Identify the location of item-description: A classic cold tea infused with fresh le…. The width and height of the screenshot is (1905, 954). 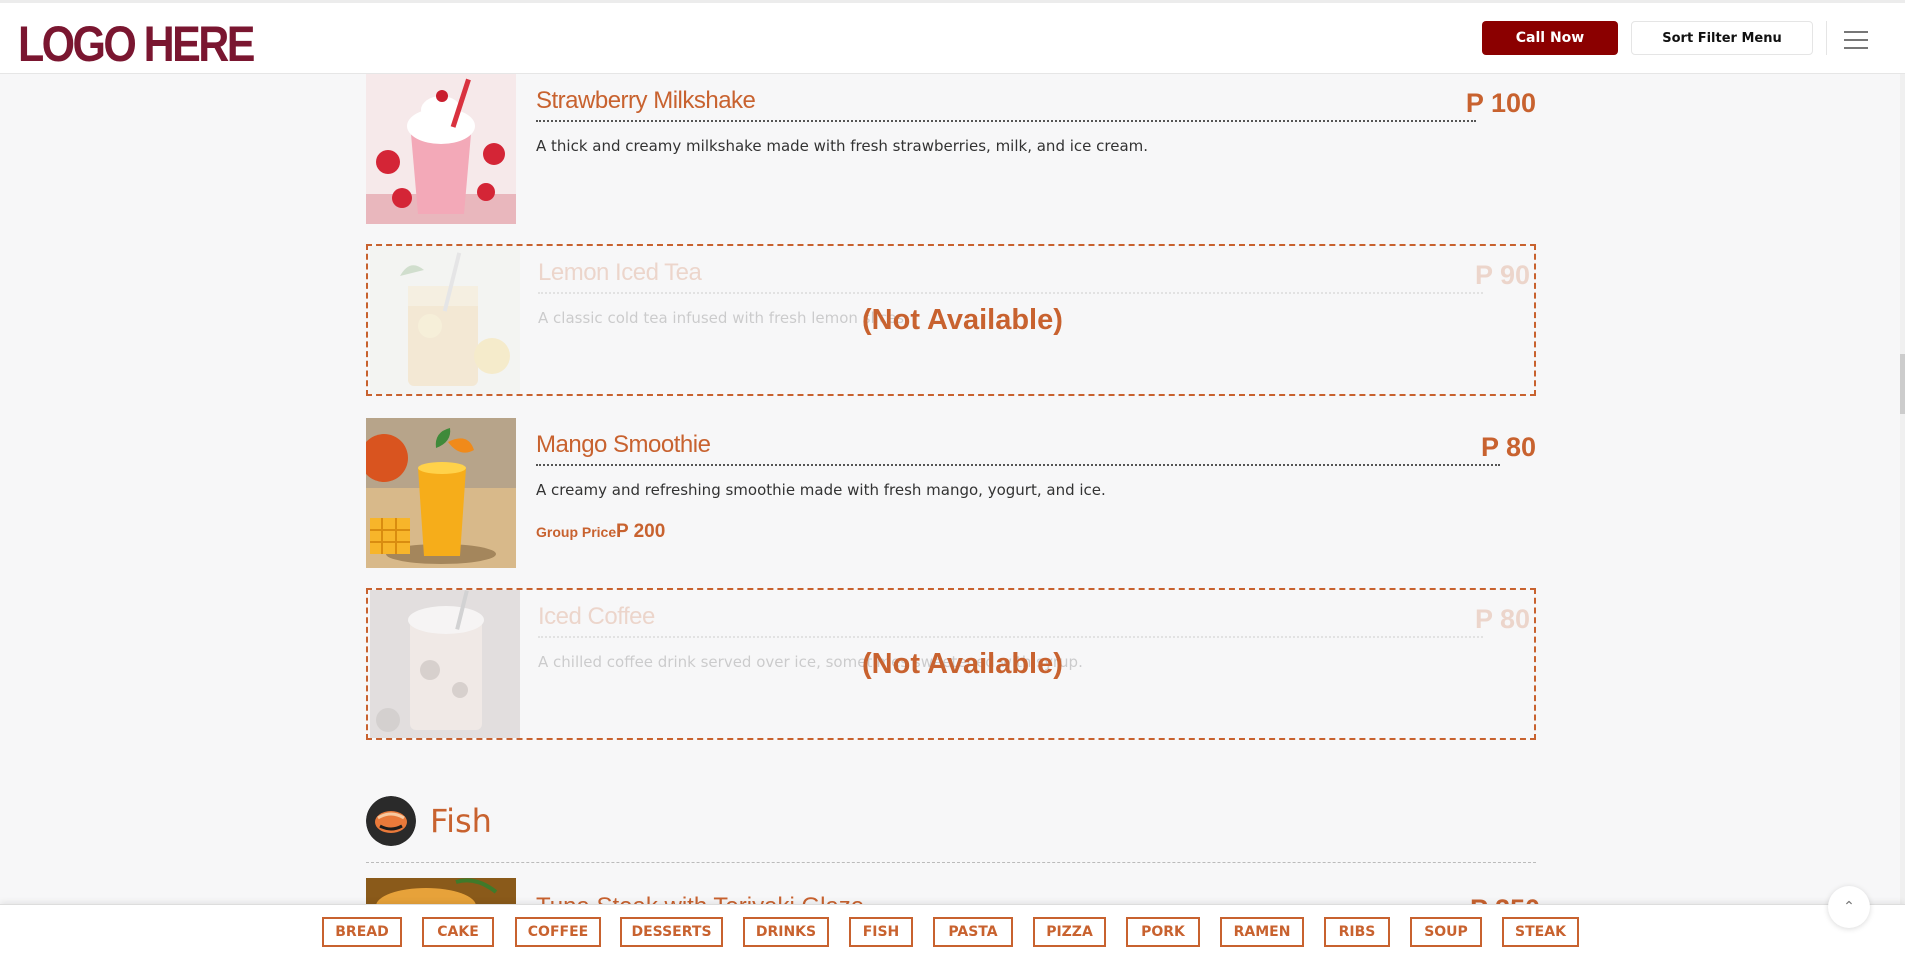
(723, 318).